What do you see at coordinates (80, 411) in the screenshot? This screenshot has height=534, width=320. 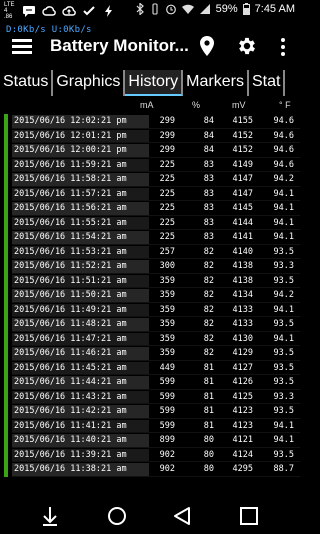 I see `row-timestamp: 2015/06/16 11:42:21 am` at bounding box center [80, 411].